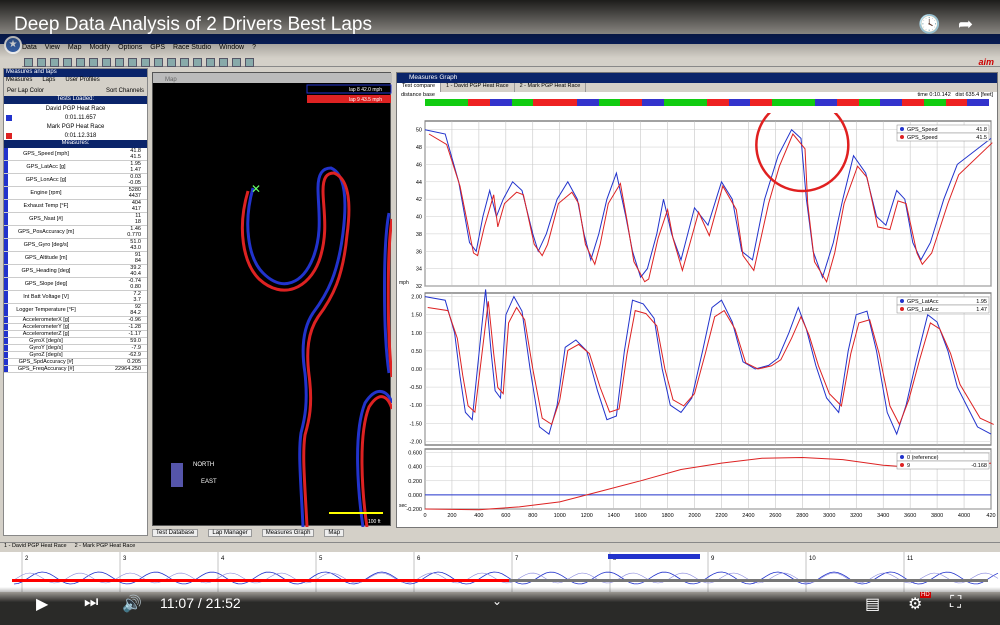 This screenshot has width=1000, height=625. Describe the element at coordinates (416, 334) in the screenshot. I see `y-tick-label: 1.00` at that location.